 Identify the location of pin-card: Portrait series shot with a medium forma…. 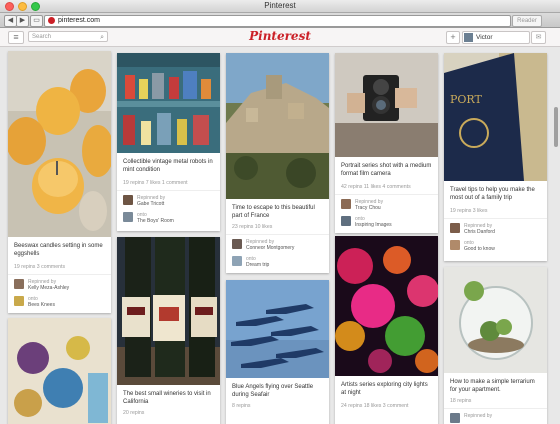
(386, 143).